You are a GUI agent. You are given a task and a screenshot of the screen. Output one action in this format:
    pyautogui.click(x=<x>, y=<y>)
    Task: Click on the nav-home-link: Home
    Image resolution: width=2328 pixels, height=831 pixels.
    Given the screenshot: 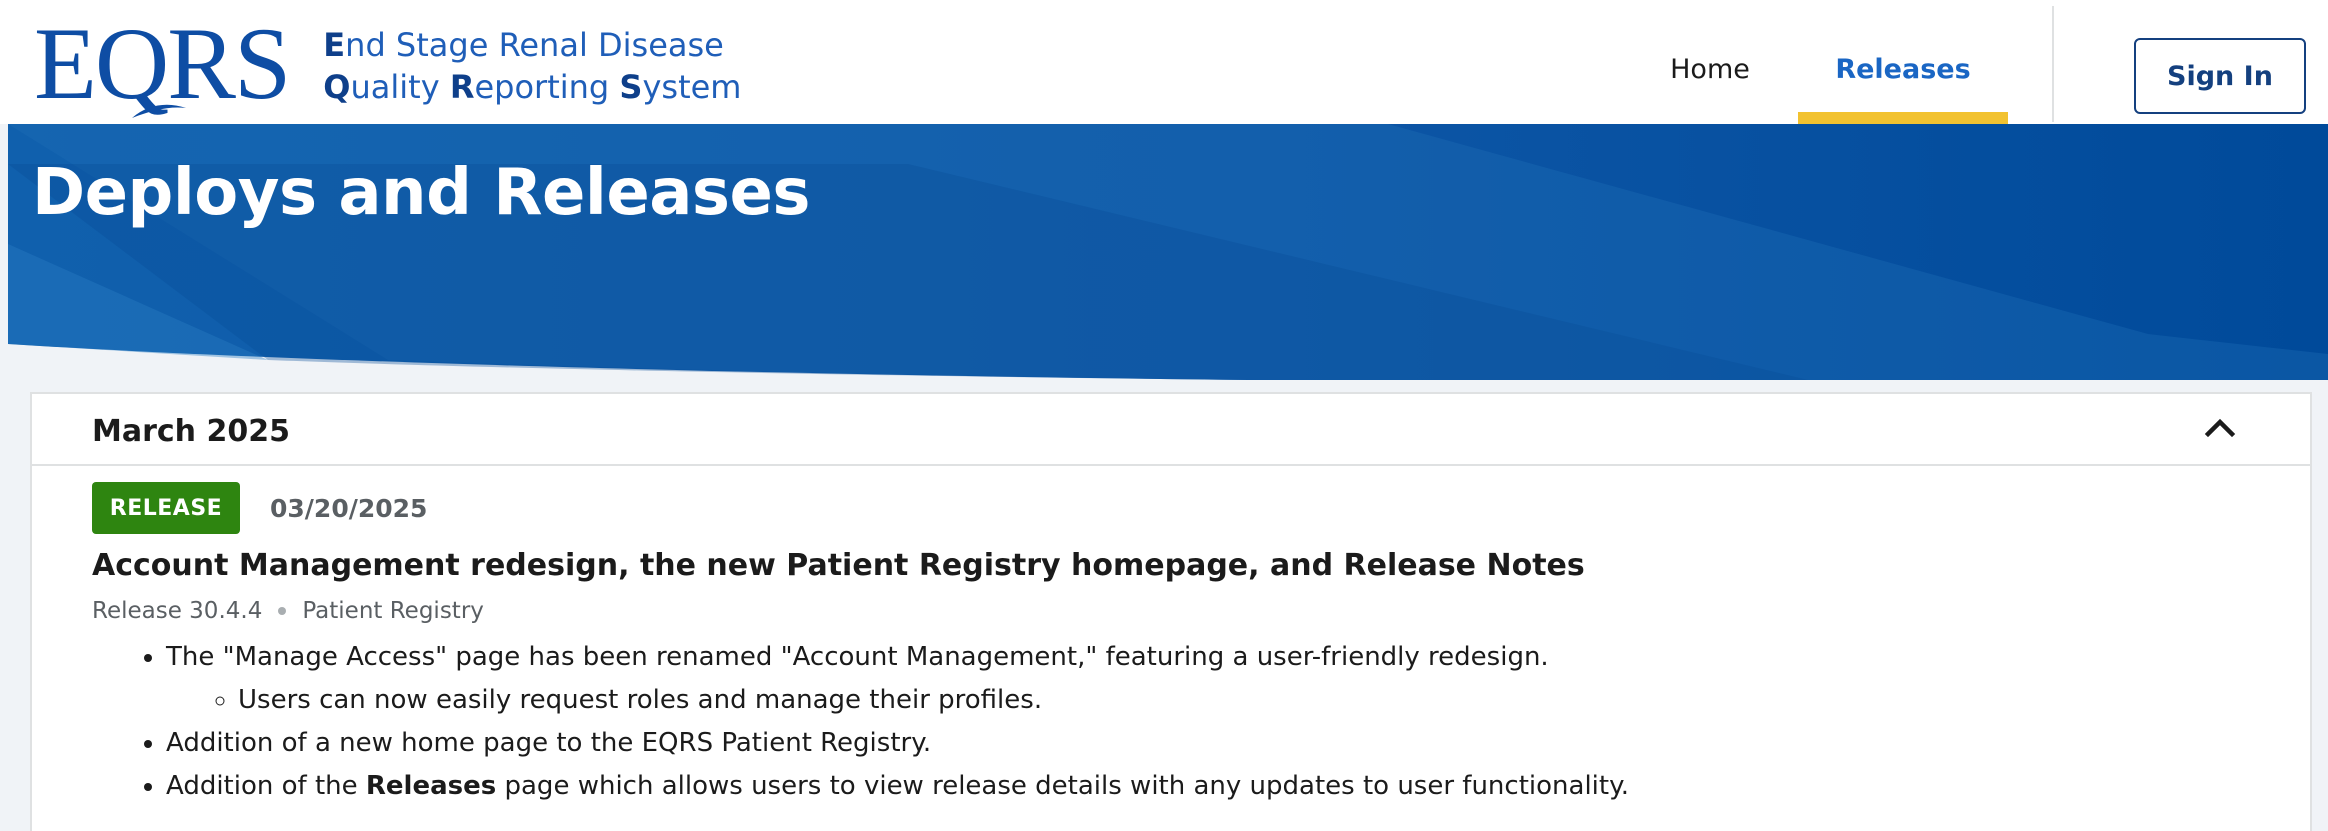 What is the action you would take?
    pyautogui.click(x=1710, y=62)
    